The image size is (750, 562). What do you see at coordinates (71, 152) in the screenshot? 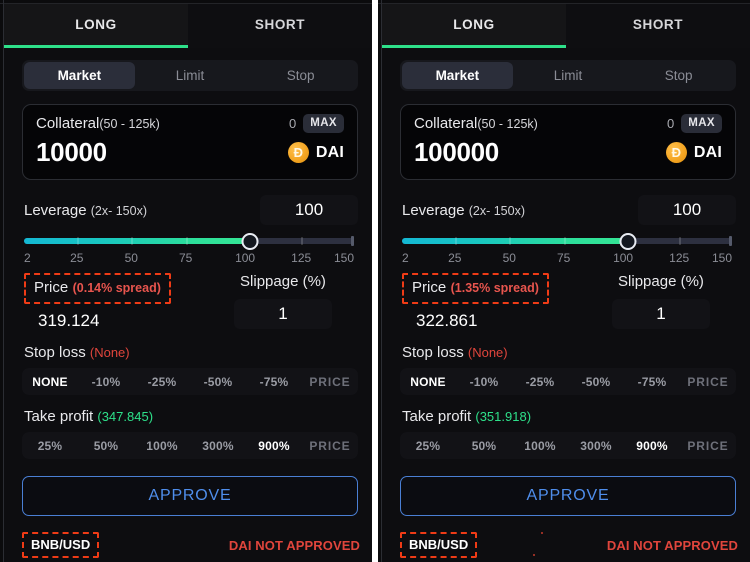
I see `collateral-amount-input: 10000` at bounding box center [71, 152].